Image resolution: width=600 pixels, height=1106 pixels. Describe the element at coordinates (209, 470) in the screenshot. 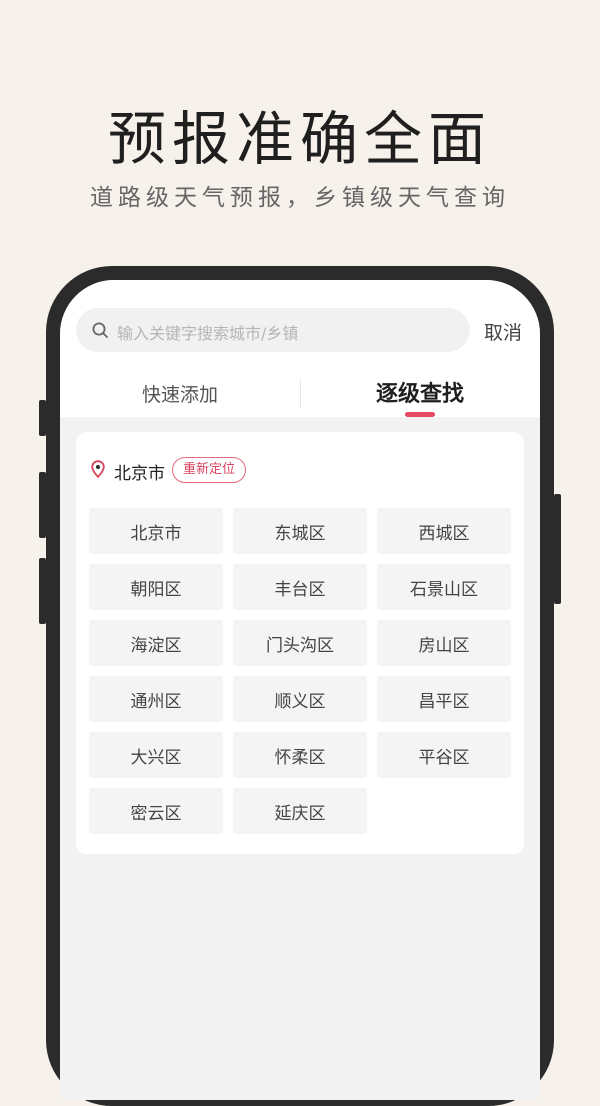

I see `relocate-button: 重新定位` at that location.